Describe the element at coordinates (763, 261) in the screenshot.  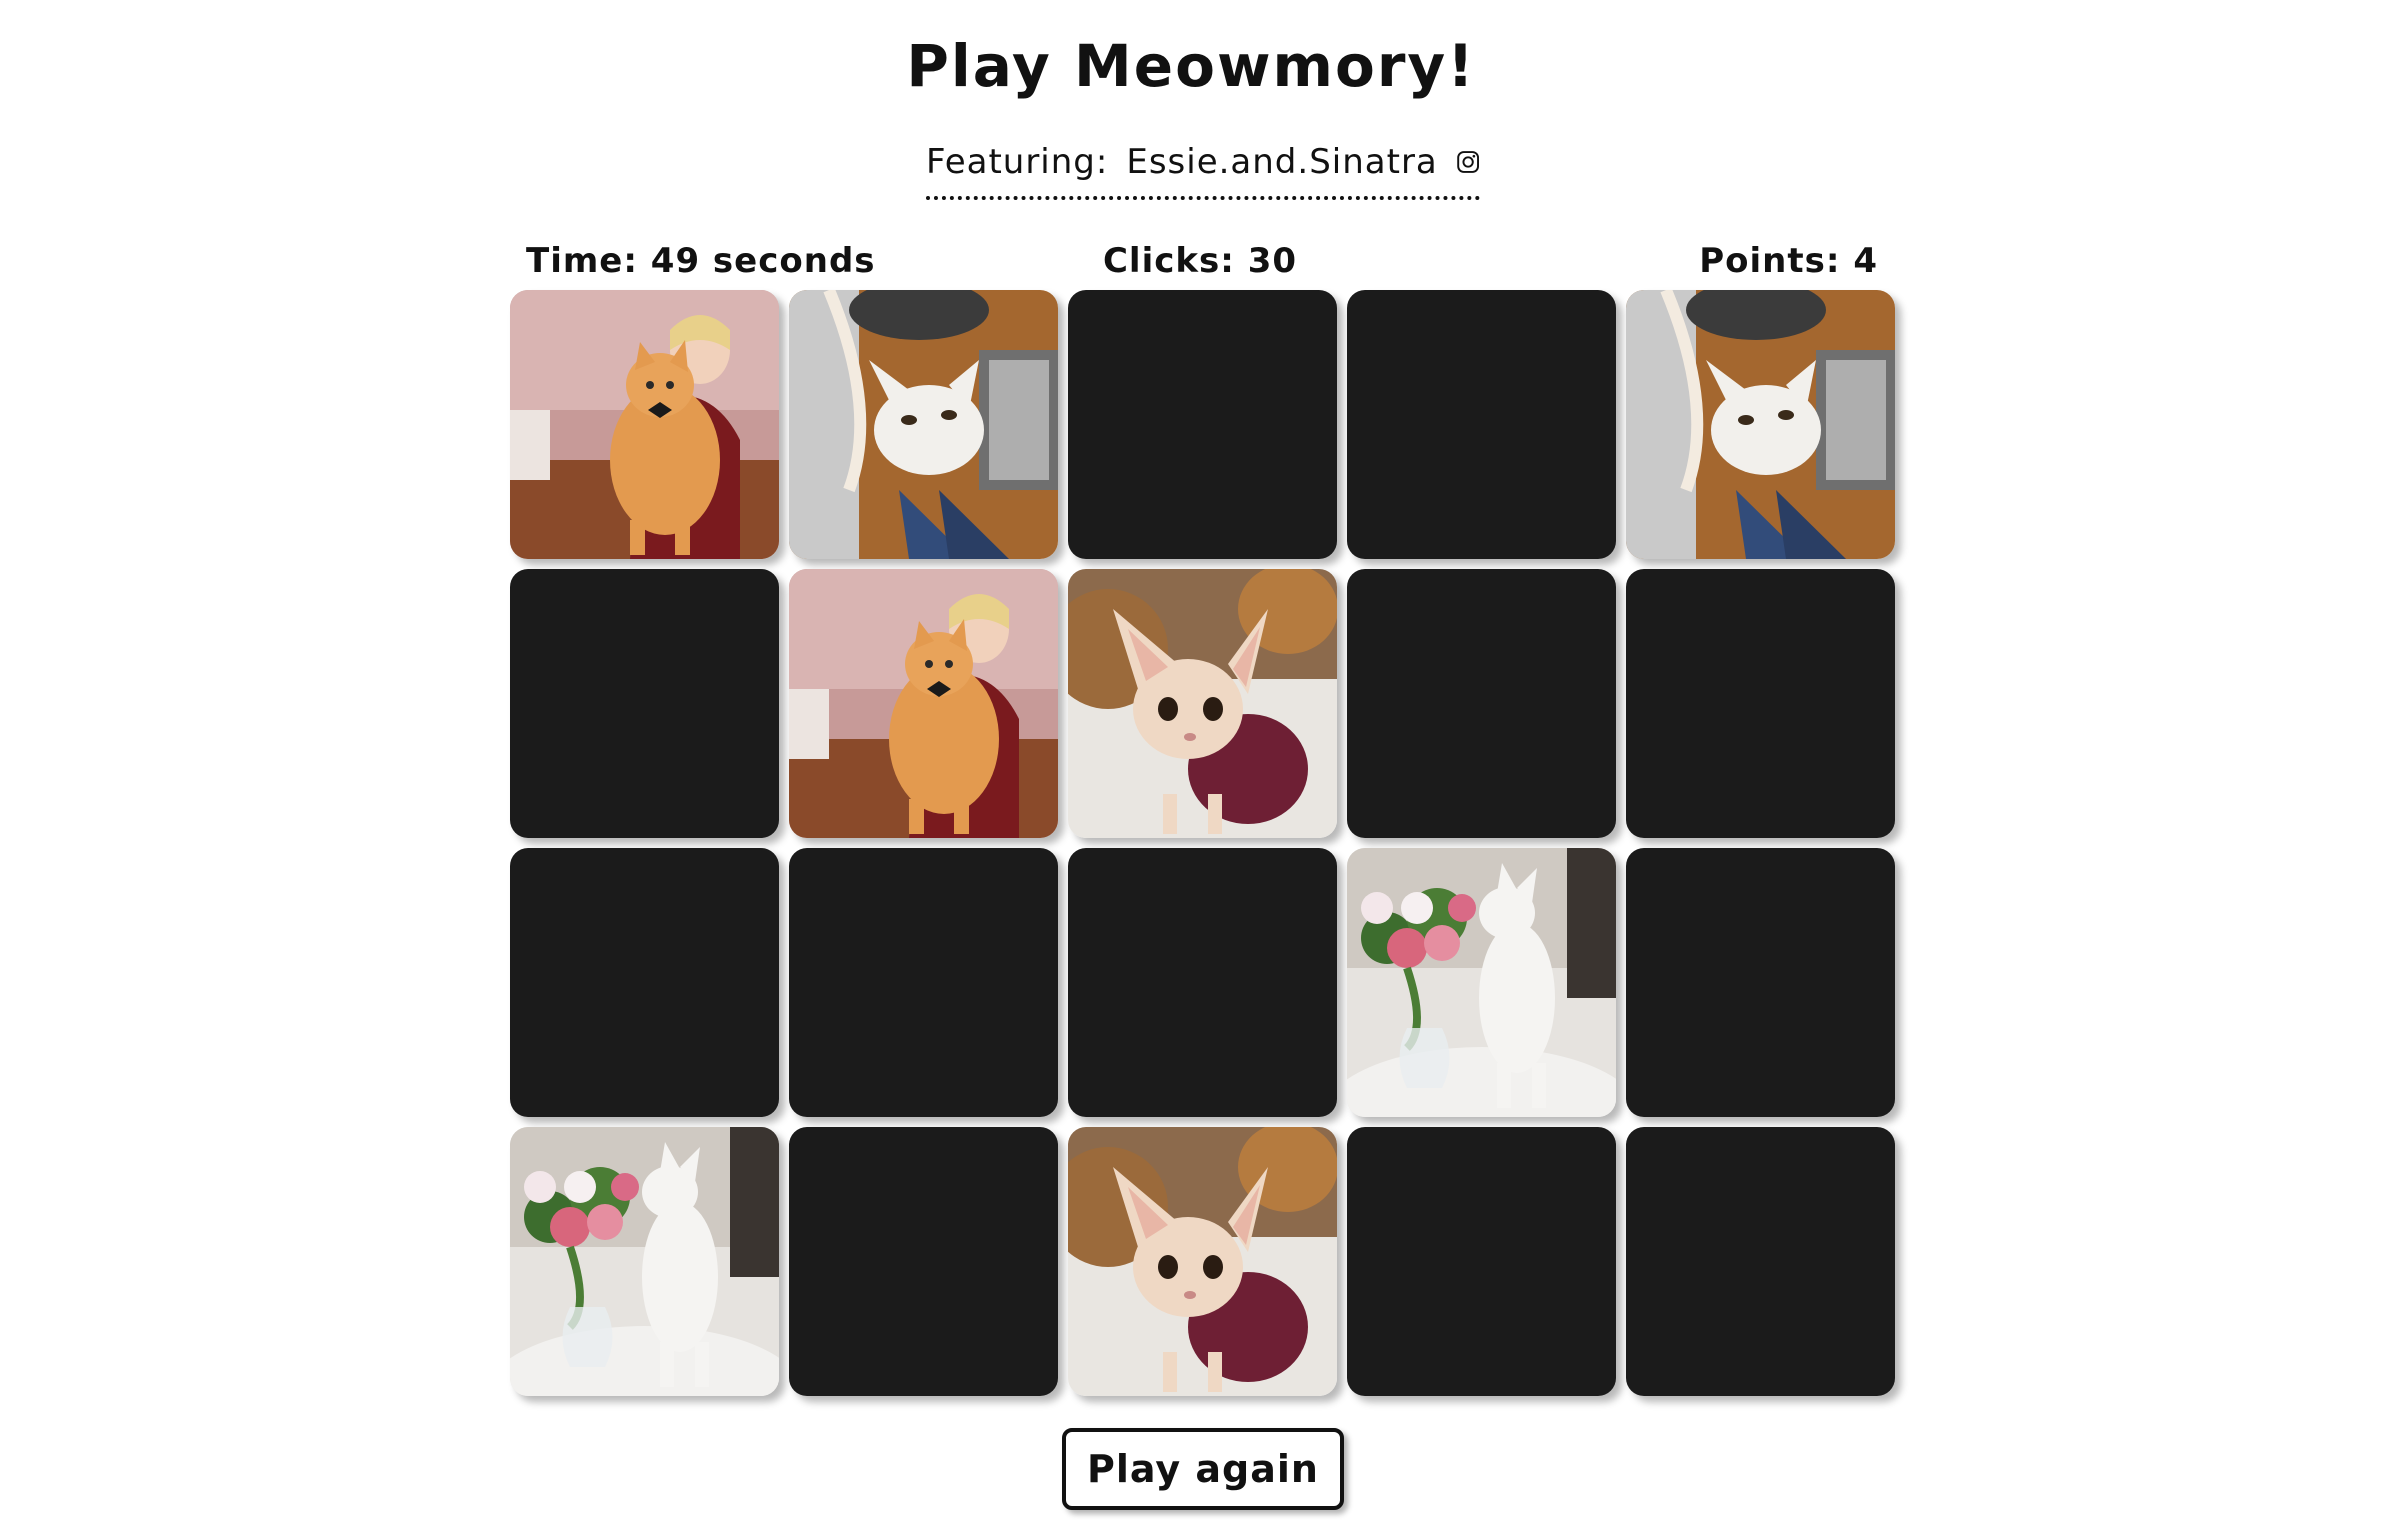
I see `time-value: 49 seconds` at that location.